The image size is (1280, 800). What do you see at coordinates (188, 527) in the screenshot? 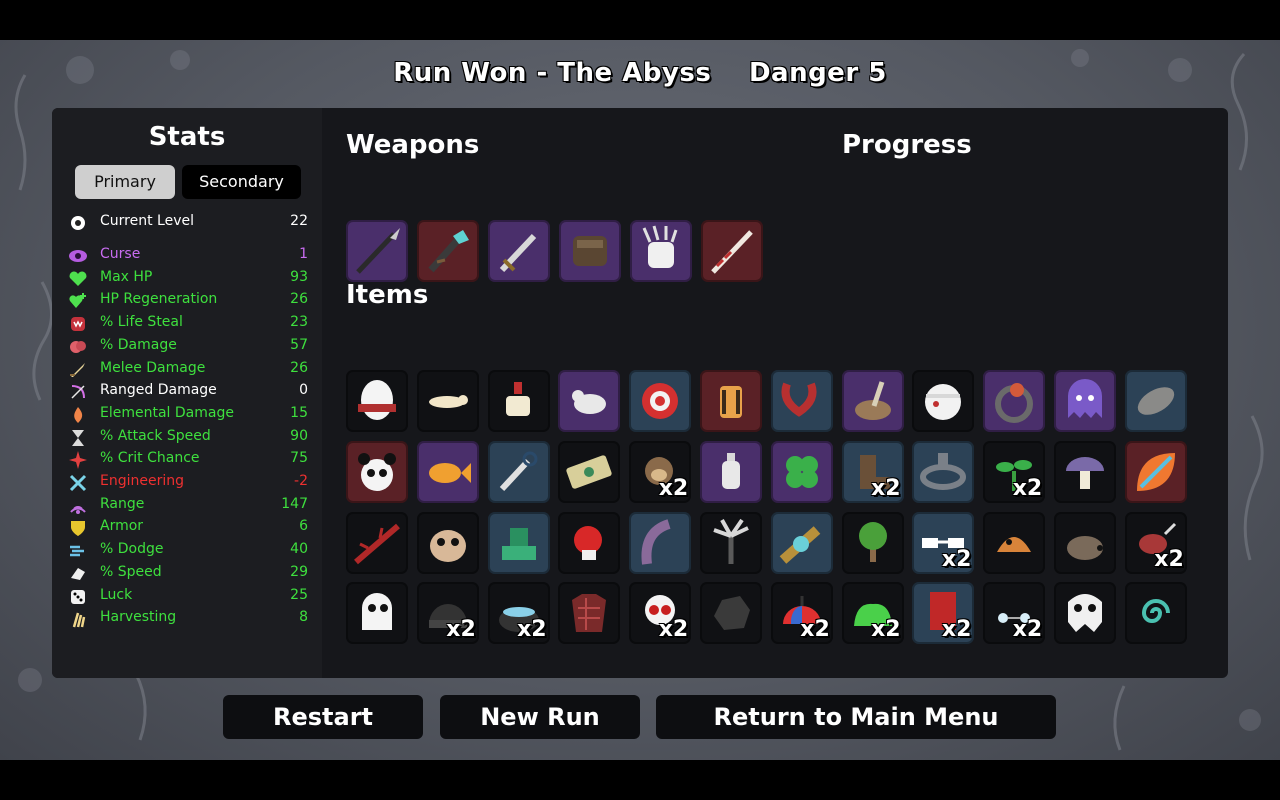
I see `stat-row: Armor 6` at bounding box center [188, 527].